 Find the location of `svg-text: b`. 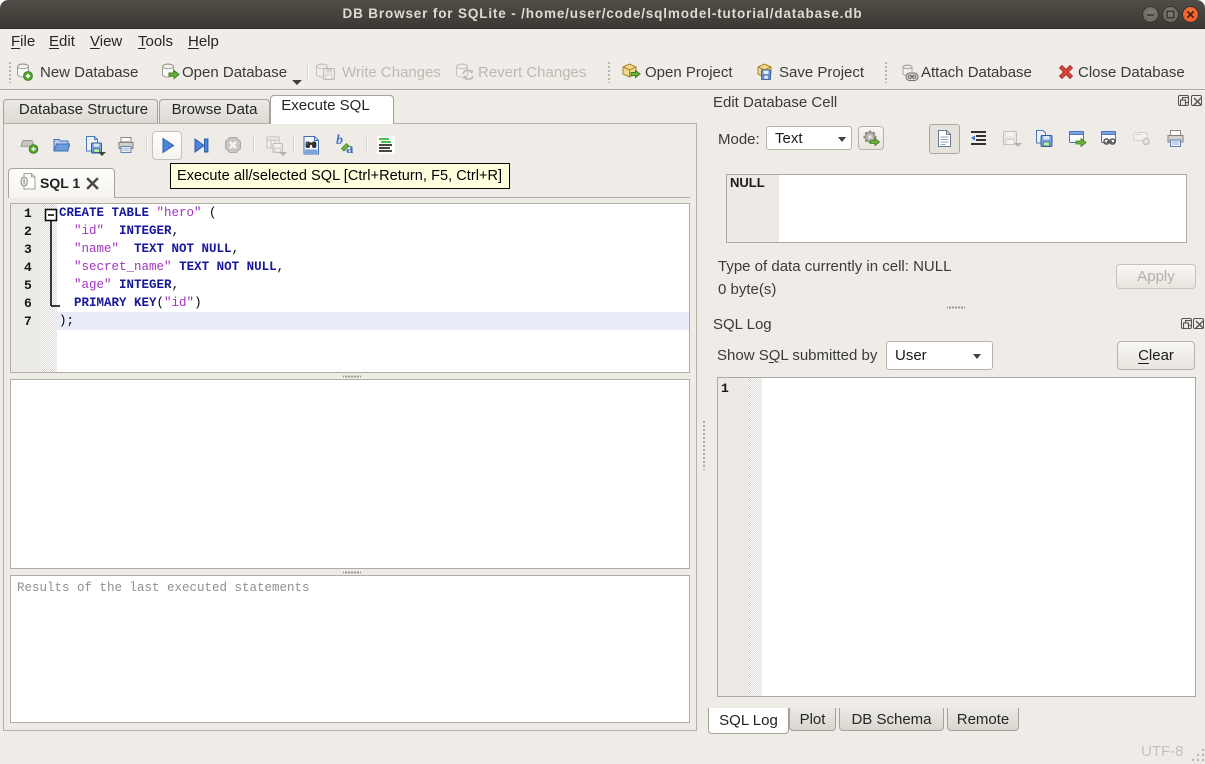

svg-text: b is located at coordinates (339, 140).